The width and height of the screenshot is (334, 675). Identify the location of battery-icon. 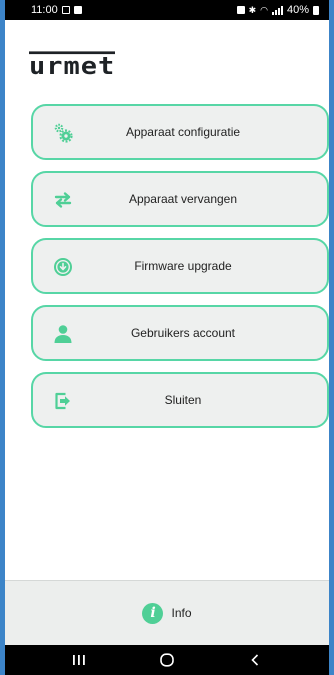
(316, 10).